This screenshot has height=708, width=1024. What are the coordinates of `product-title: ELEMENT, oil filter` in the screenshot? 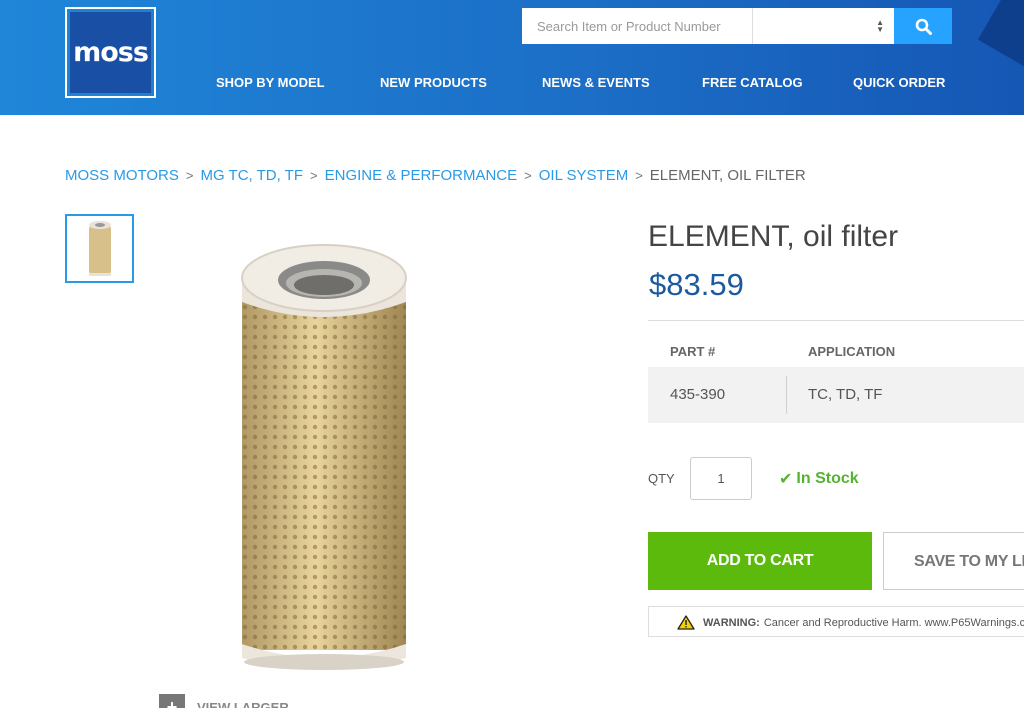 It's located at (773, 236).